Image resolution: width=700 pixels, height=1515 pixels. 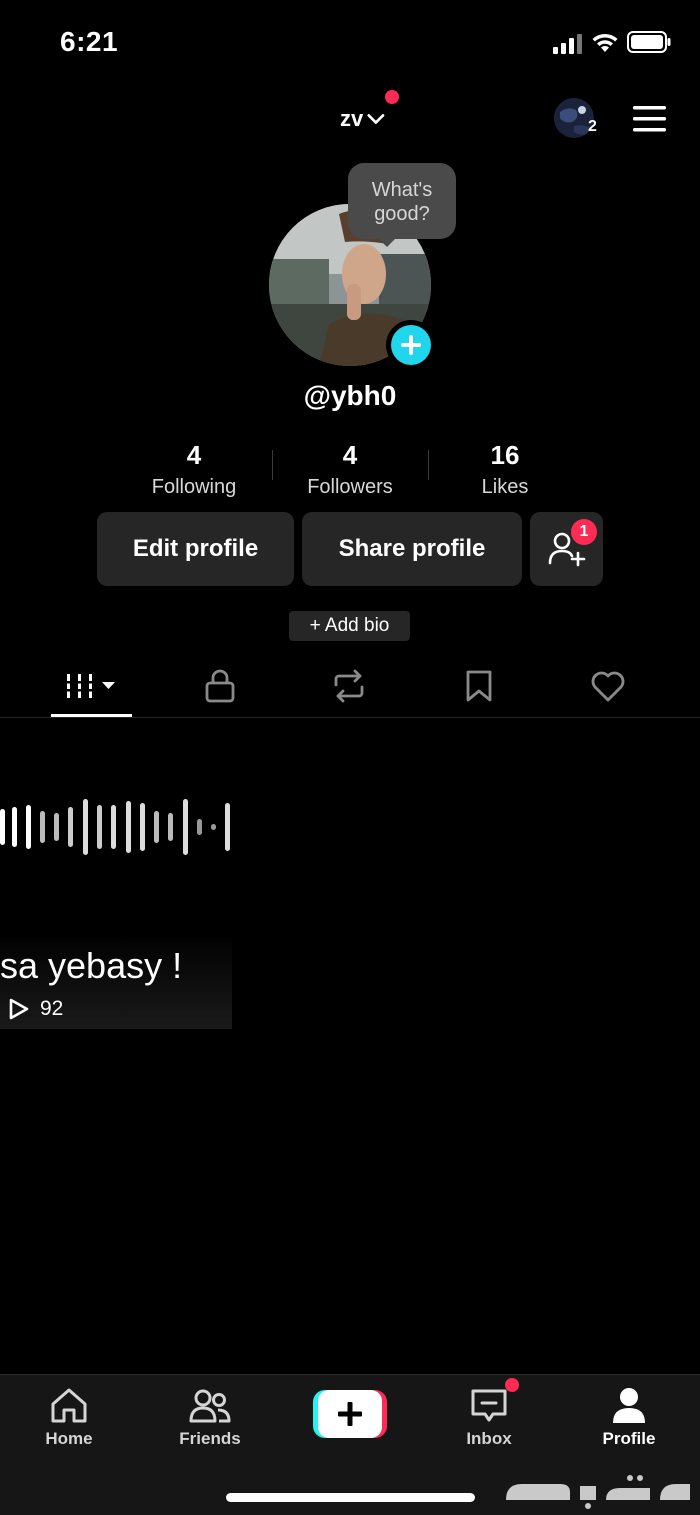 I want to click on stat-following: 4 Following, so click(x=194, y=470).